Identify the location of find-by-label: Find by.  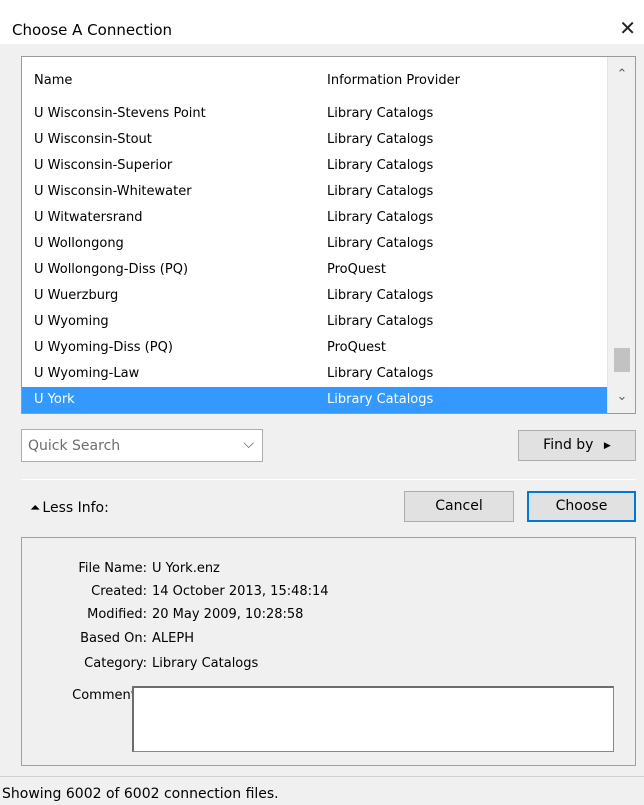
(568, 445).